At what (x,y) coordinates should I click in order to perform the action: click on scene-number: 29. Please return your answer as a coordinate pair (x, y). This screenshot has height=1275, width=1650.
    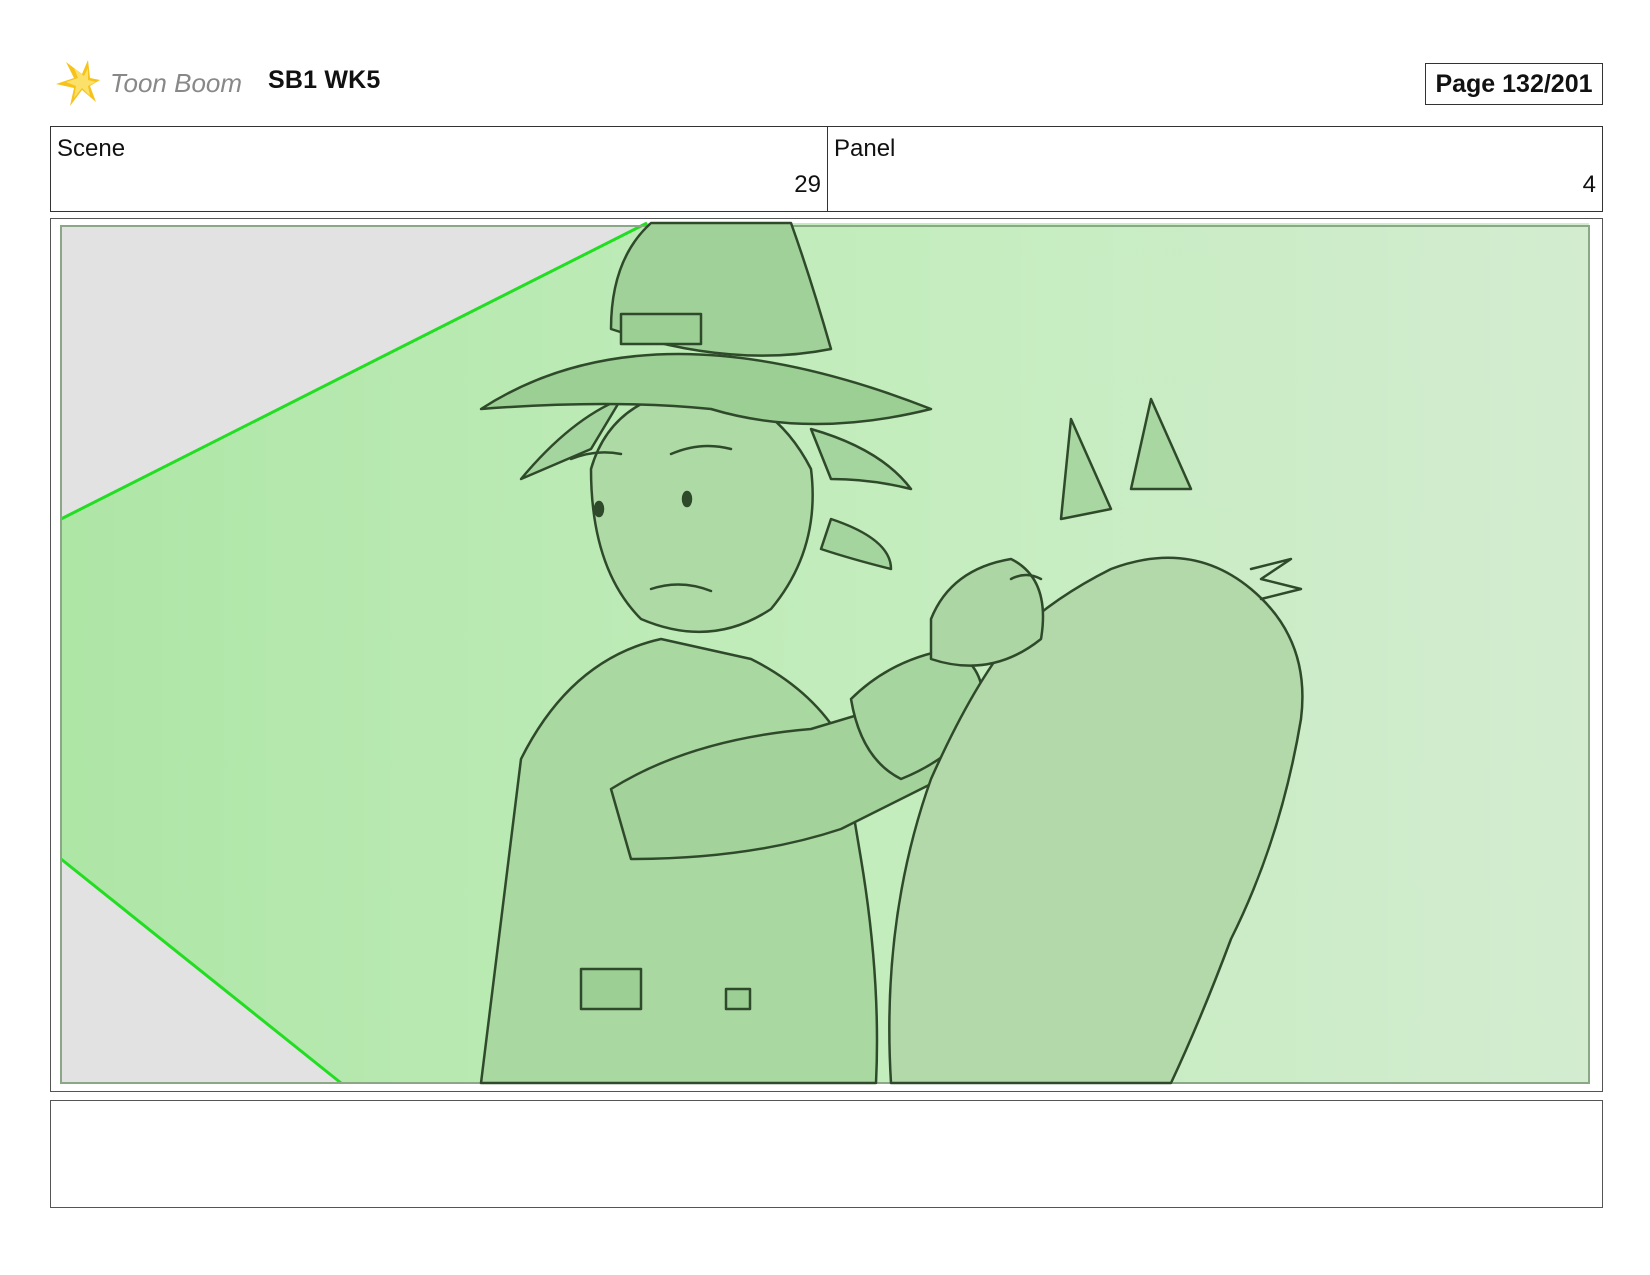
    Looking at the image, I should click on (807, 184).